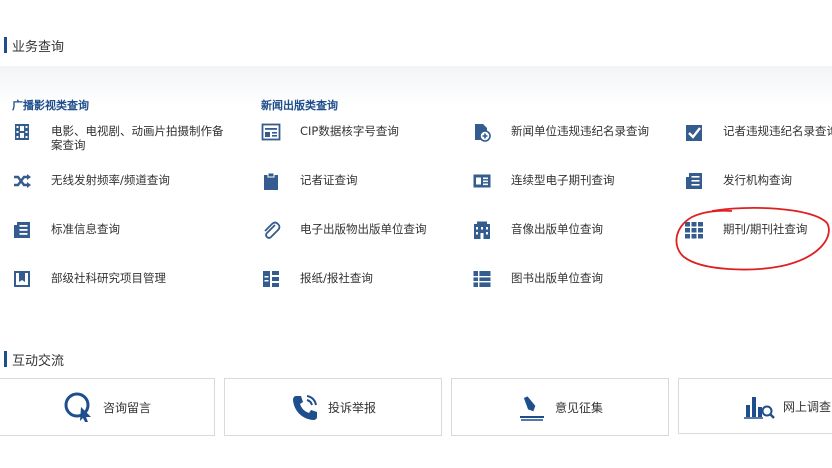  I want to click on query-item-label: 图书出版单位查询, so click(557, 278).